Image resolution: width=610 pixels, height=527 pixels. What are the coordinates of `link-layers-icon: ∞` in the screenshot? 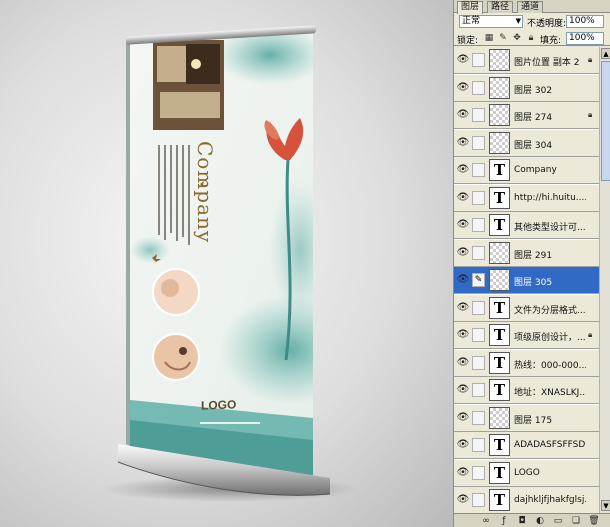 It's located at (486, 521).